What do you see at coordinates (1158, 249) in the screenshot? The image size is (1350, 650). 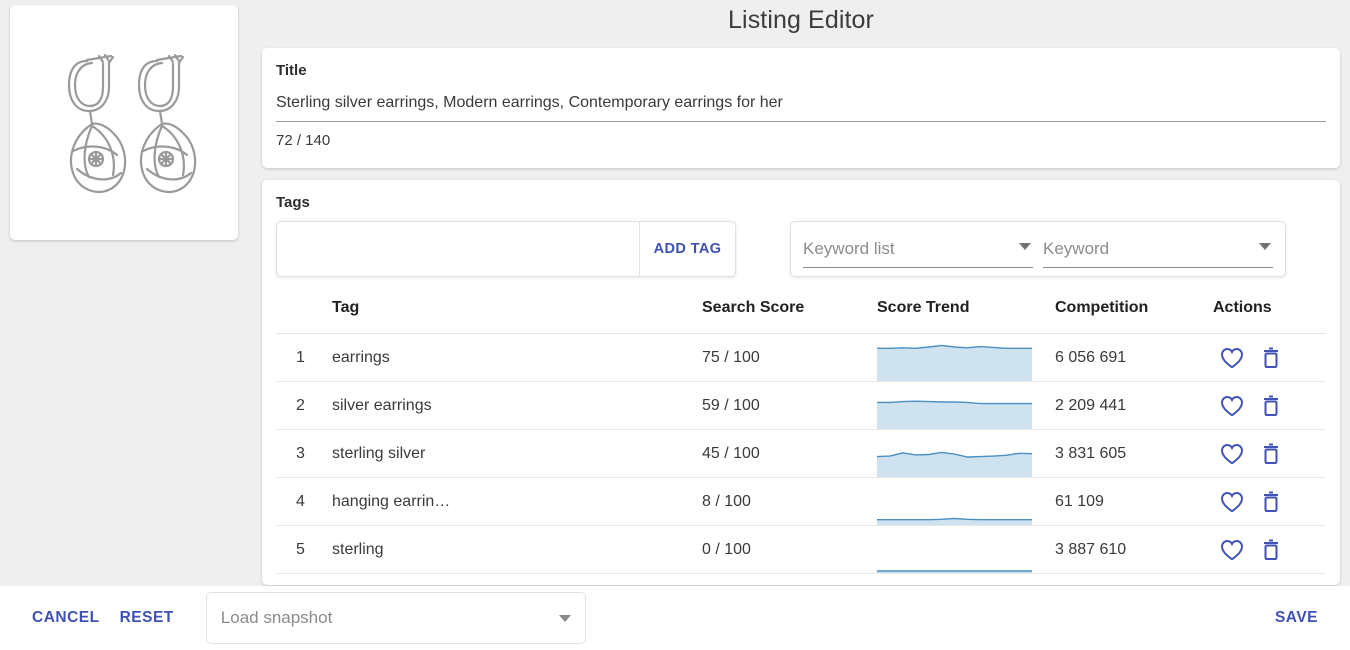 I see `keyword-select: Keyword` at bounding box center [1158, 249].